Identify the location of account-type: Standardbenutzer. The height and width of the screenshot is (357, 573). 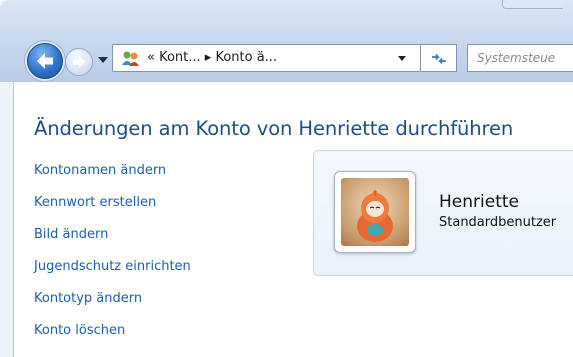
(498, 222).